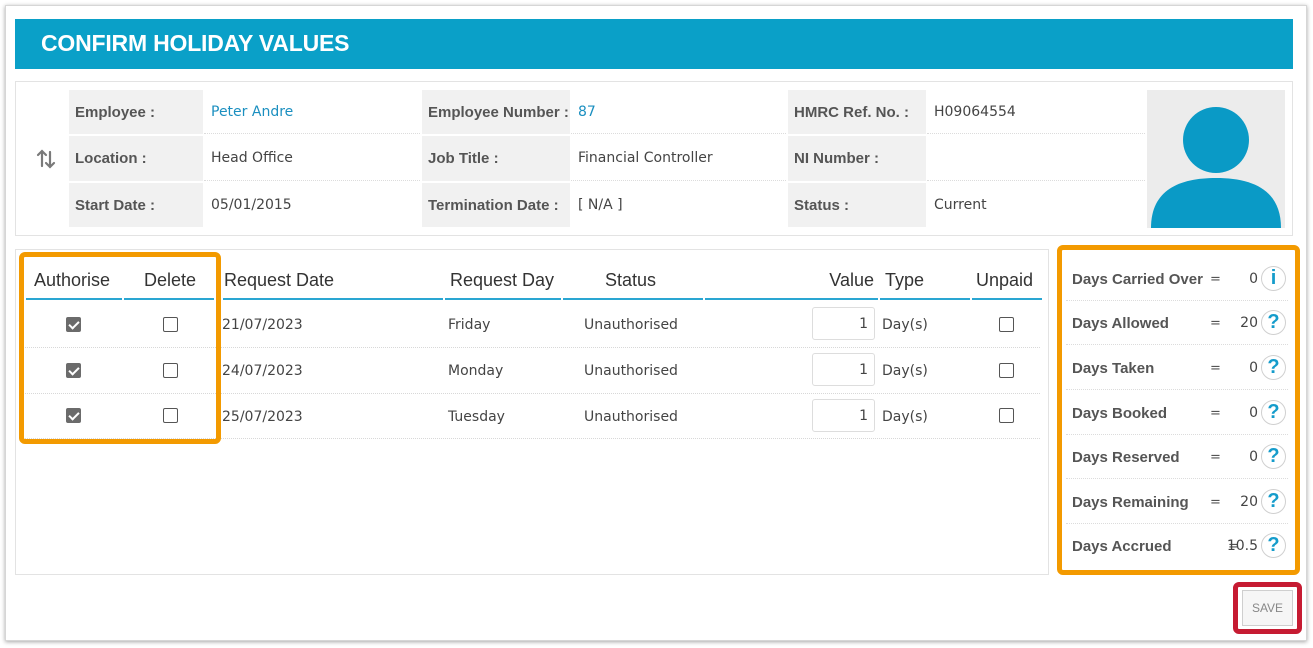 The image size is (1313, 648). I want to click on page-title: CONFIRM HOLIDAY VALUES, so click(195, 43).